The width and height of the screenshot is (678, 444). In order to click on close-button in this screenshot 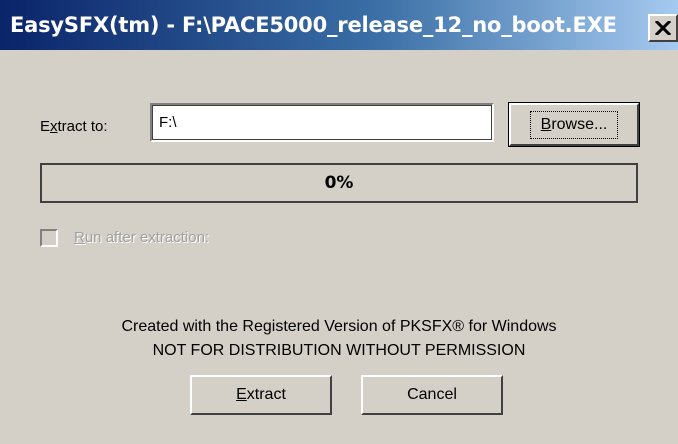, I will do `click(663, 28)`.